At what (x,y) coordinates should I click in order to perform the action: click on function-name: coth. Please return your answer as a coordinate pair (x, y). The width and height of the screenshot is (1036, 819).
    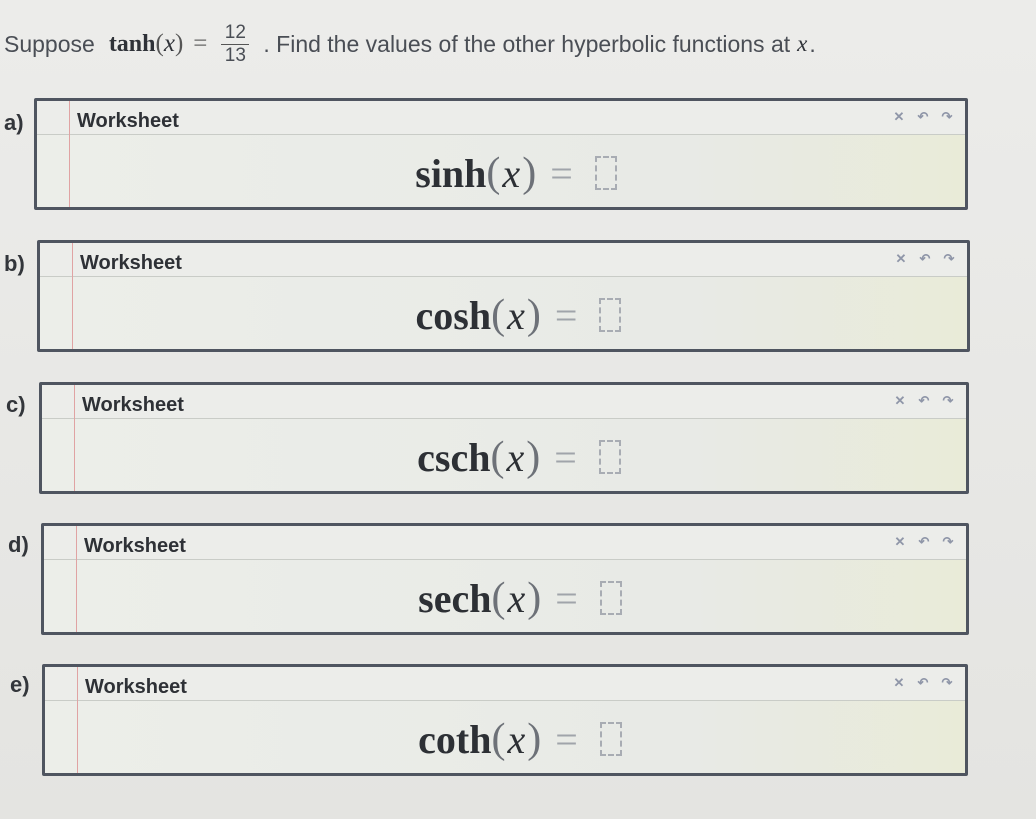
    Looking at the image, I should click on (455, 739).